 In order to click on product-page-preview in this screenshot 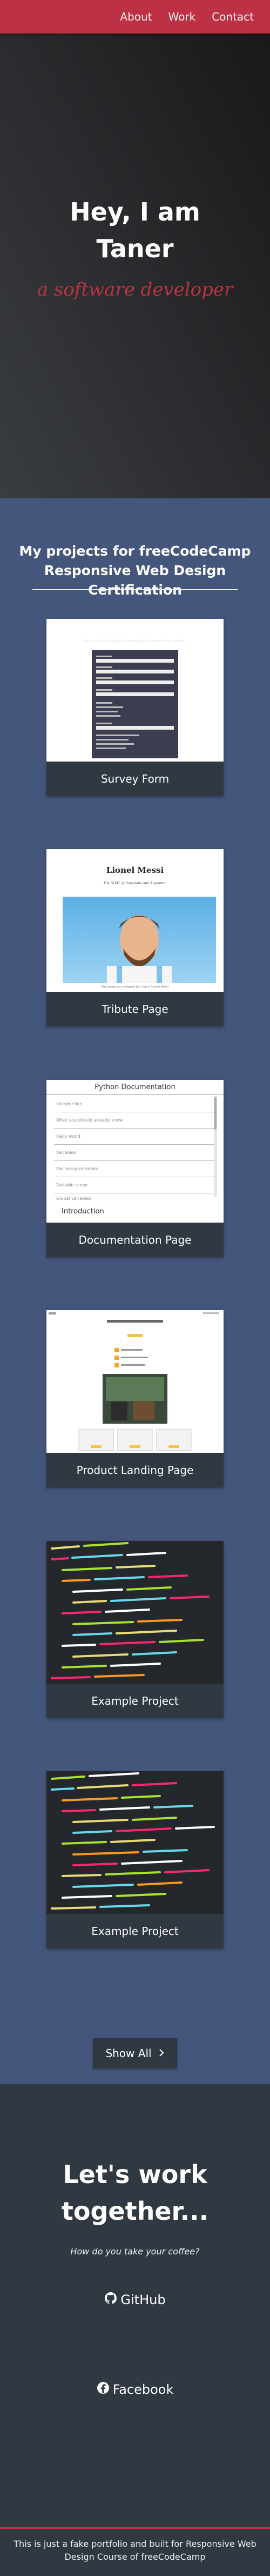, I will do `click(135, 1381)`.